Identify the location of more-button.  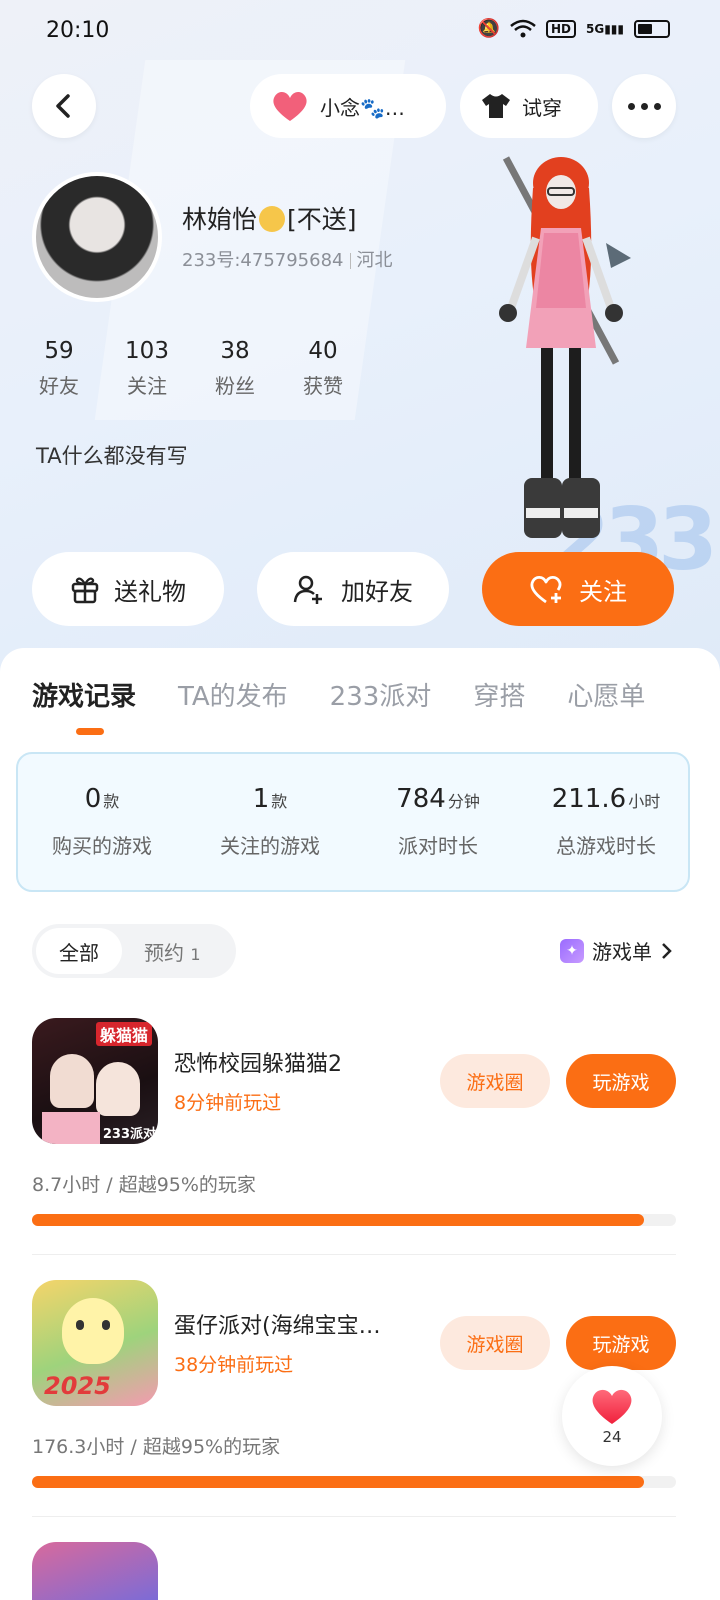
(644, 106).